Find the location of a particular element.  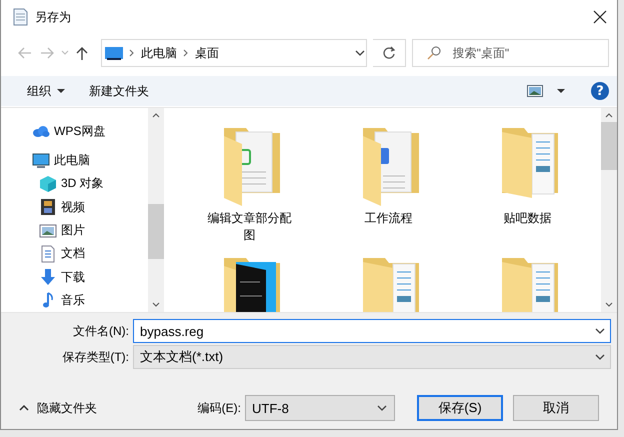

breadcrumb: 此电脑 is located at coordinates (159, 53).